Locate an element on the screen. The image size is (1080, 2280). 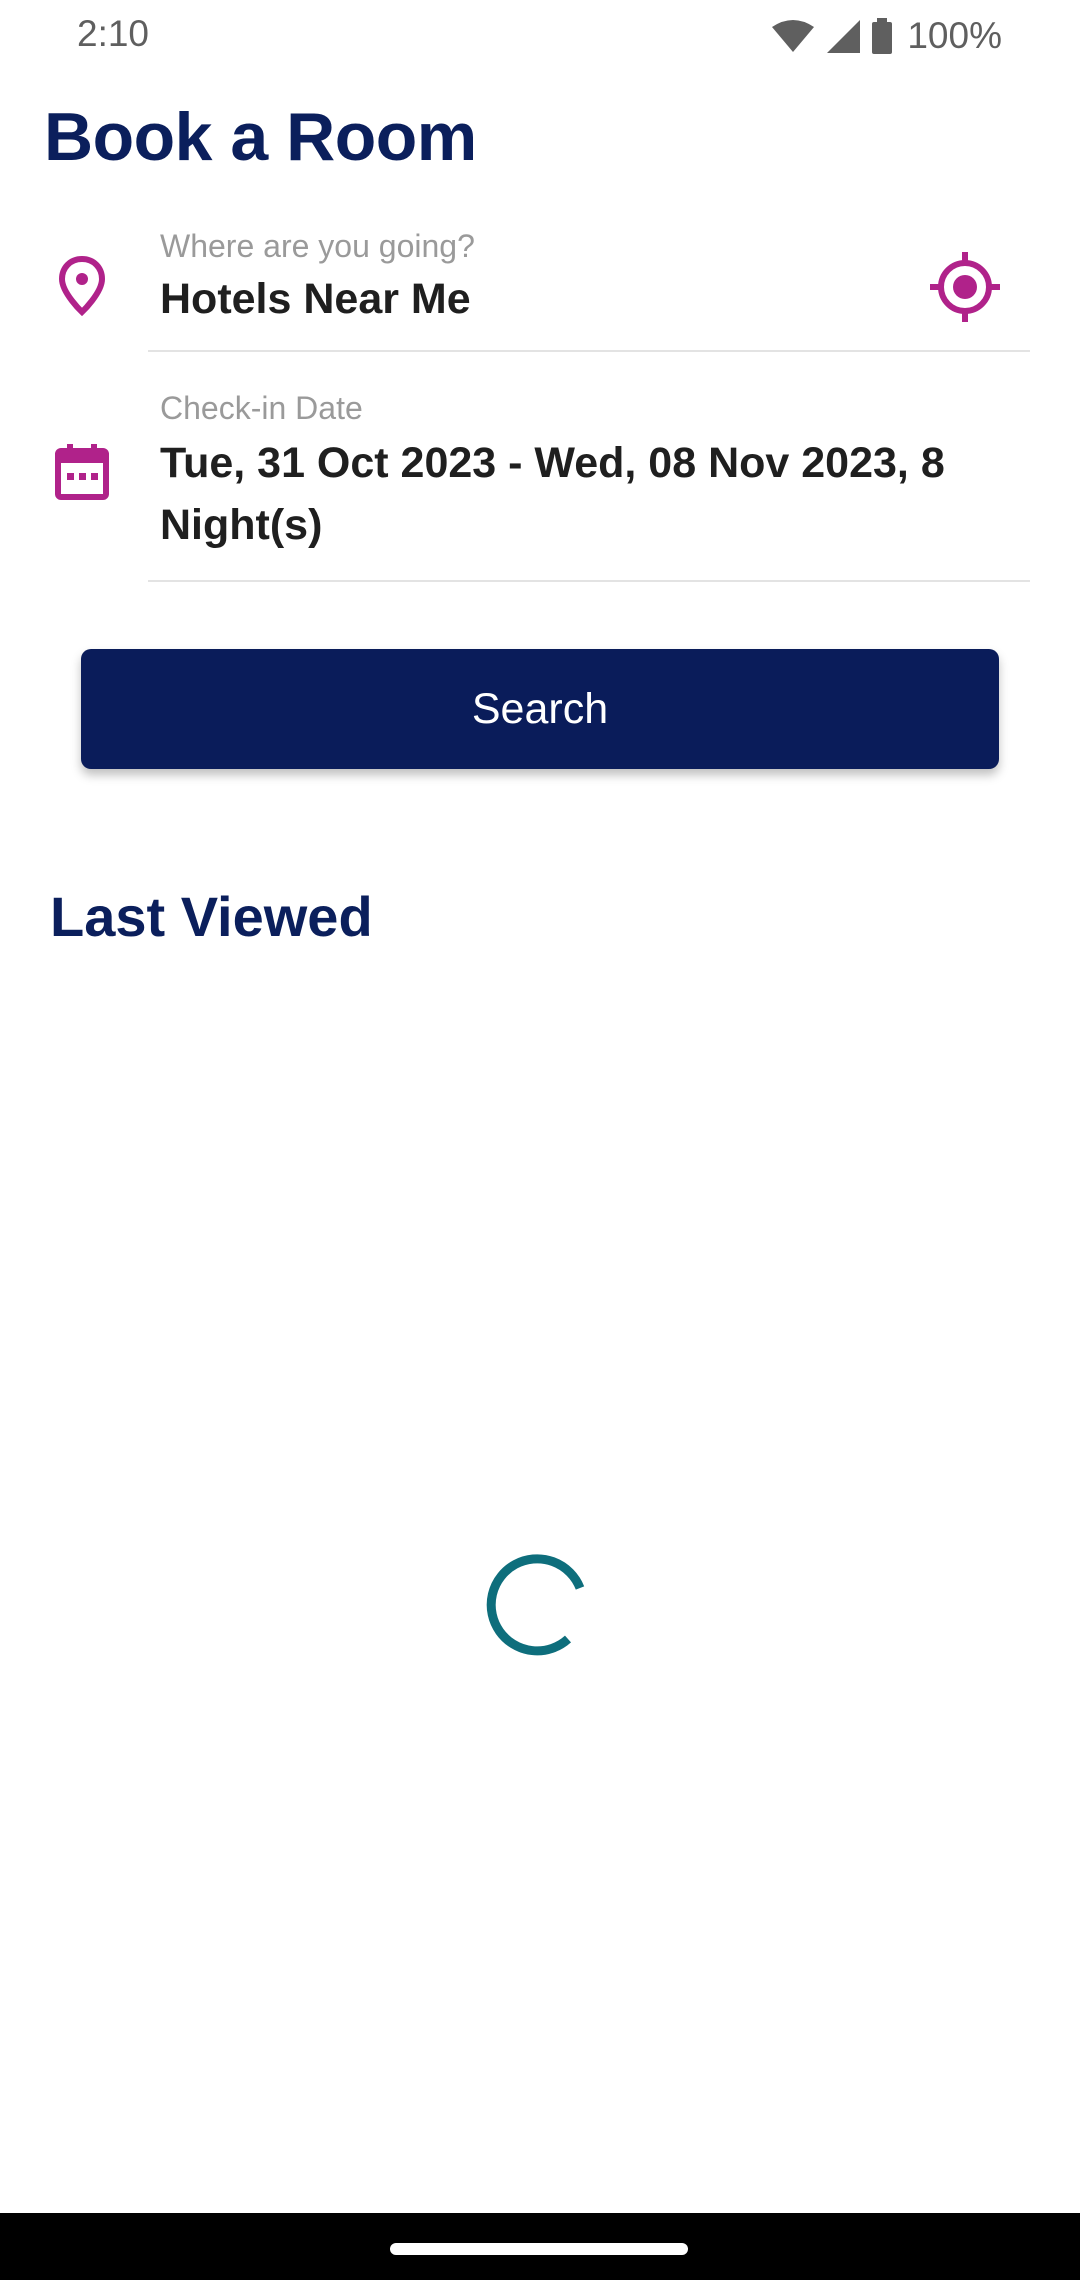
page-title: Book a Room is located at coordinates (260, 137).